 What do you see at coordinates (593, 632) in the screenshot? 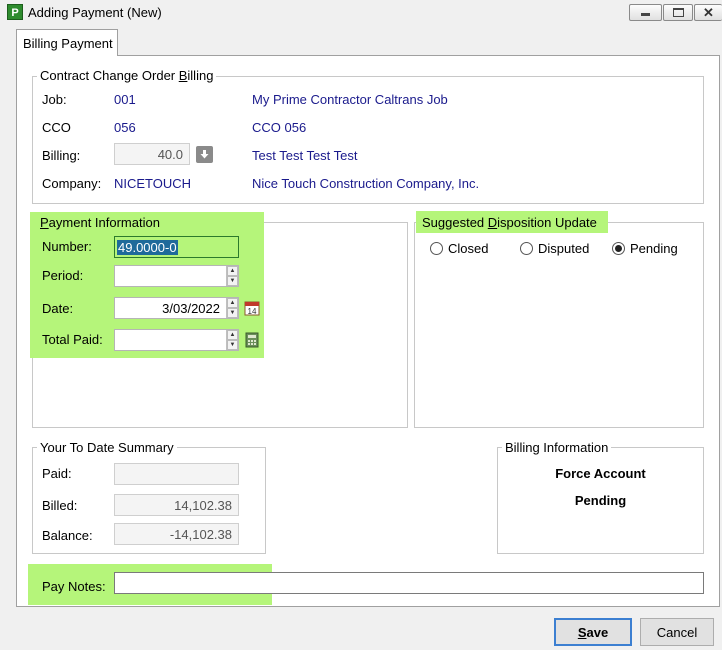
I see `save-button: Save` at bounding box center [593, 632].